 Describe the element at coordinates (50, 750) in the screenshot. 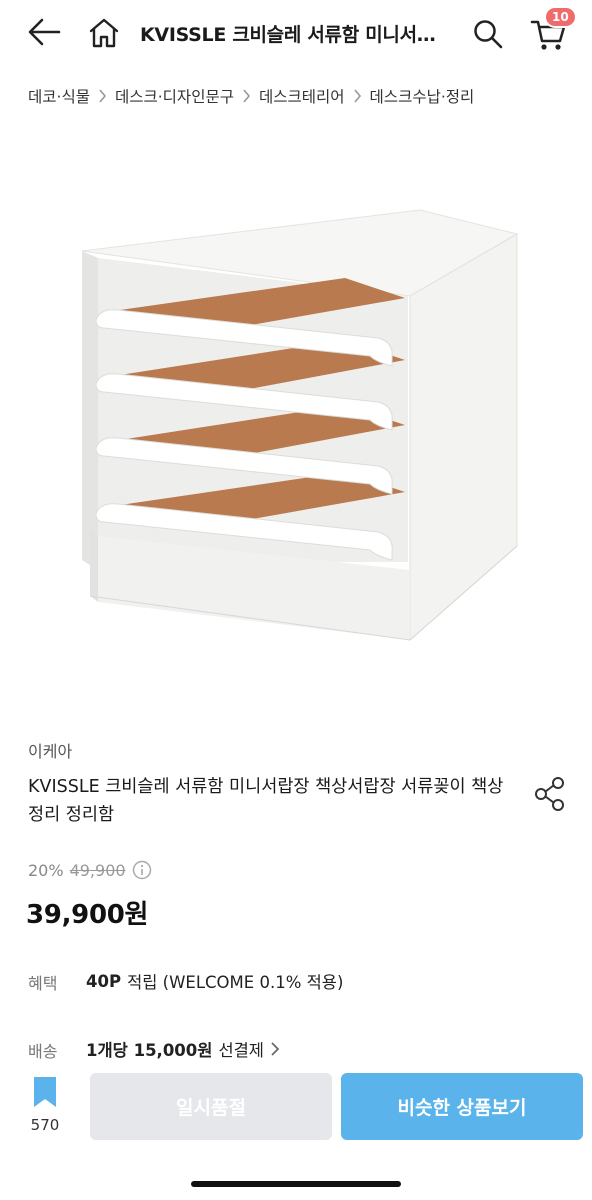

I see `brand-name: 이케아` at that location.